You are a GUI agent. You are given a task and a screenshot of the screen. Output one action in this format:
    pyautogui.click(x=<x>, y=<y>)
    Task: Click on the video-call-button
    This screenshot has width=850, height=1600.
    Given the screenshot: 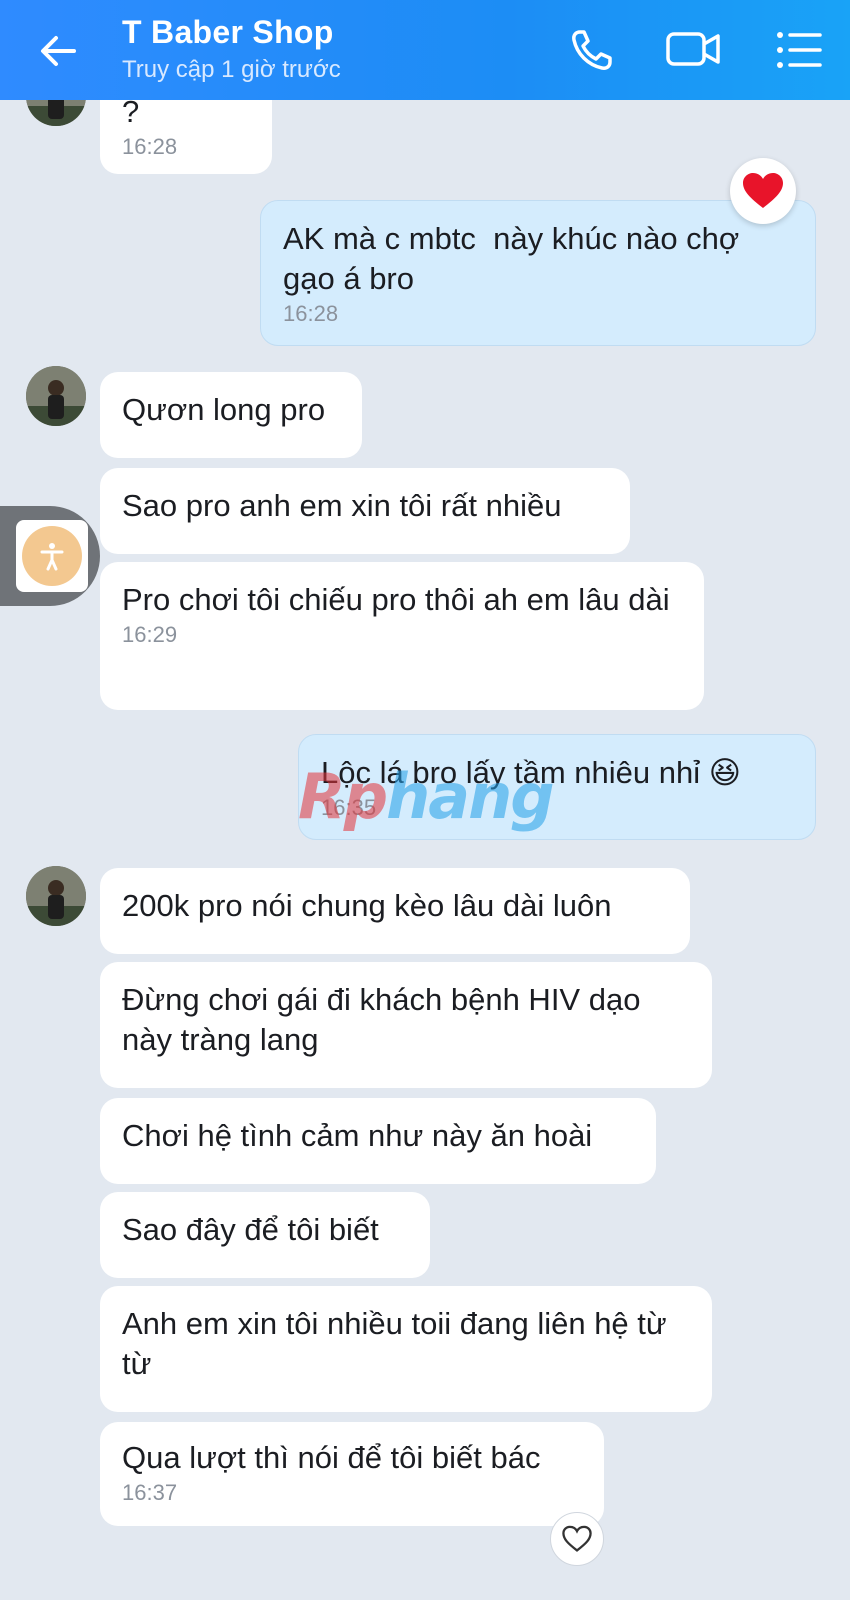 What is the action you would take?
    pyautogui.click(x=694, y=50)
    